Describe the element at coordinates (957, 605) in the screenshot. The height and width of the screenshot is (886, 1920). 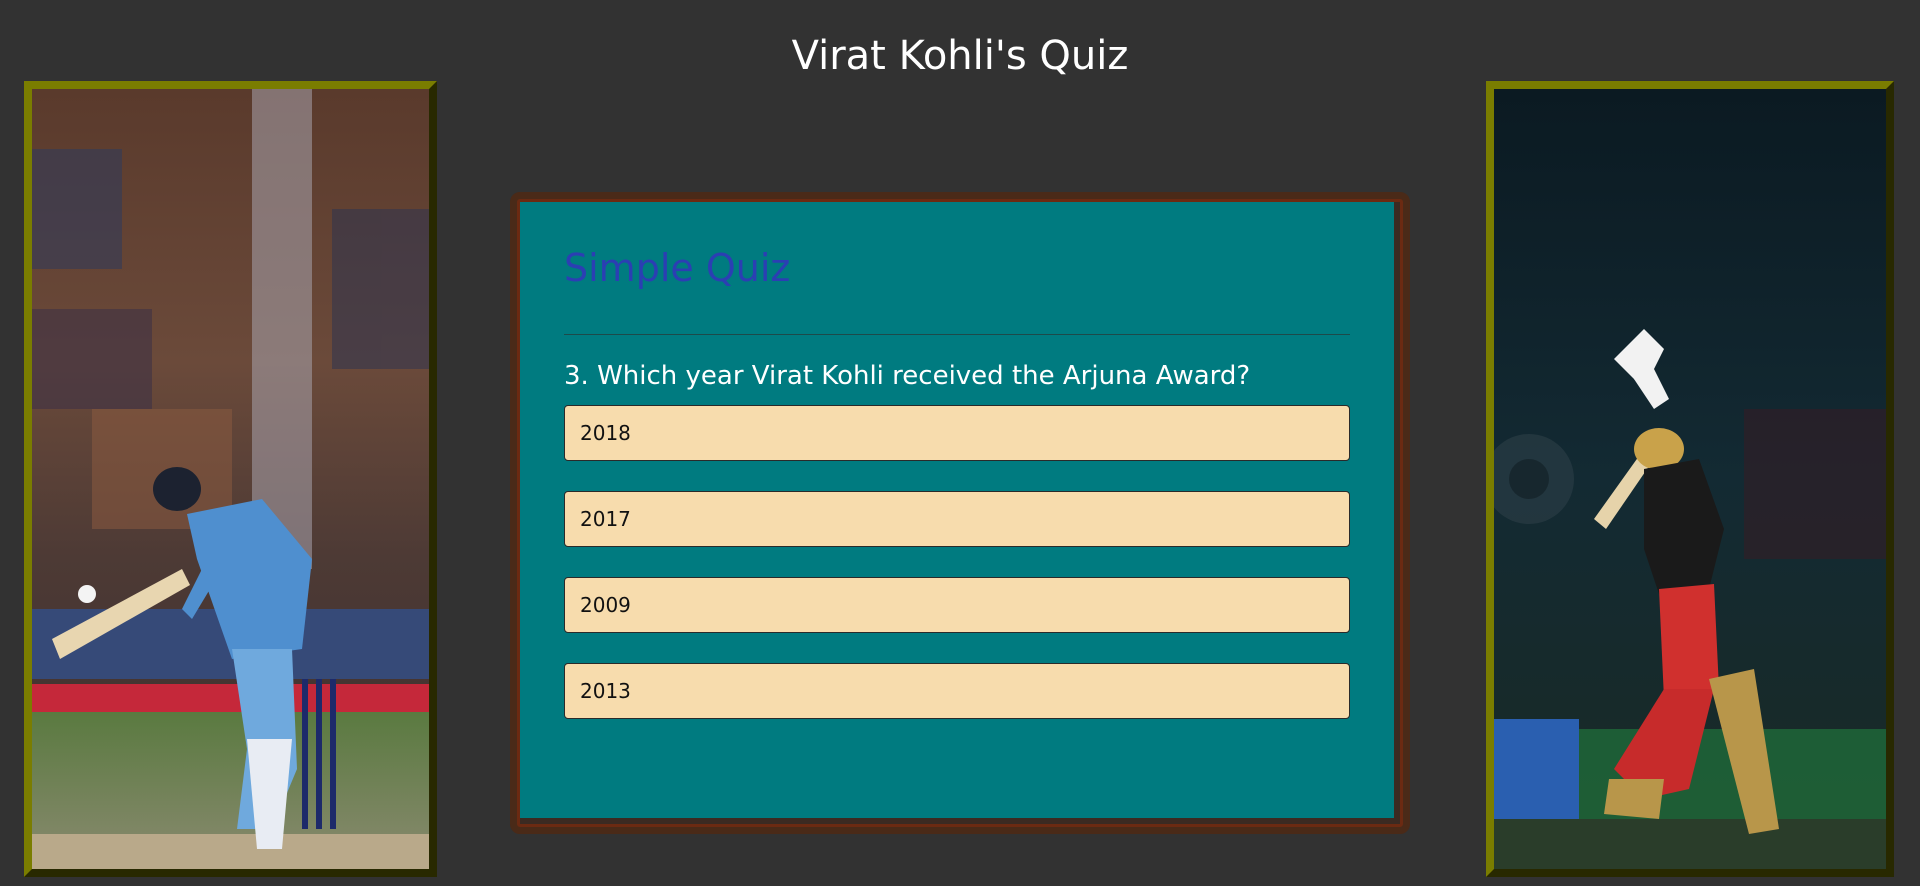
I see `answer-option-3: 2009` at that location.